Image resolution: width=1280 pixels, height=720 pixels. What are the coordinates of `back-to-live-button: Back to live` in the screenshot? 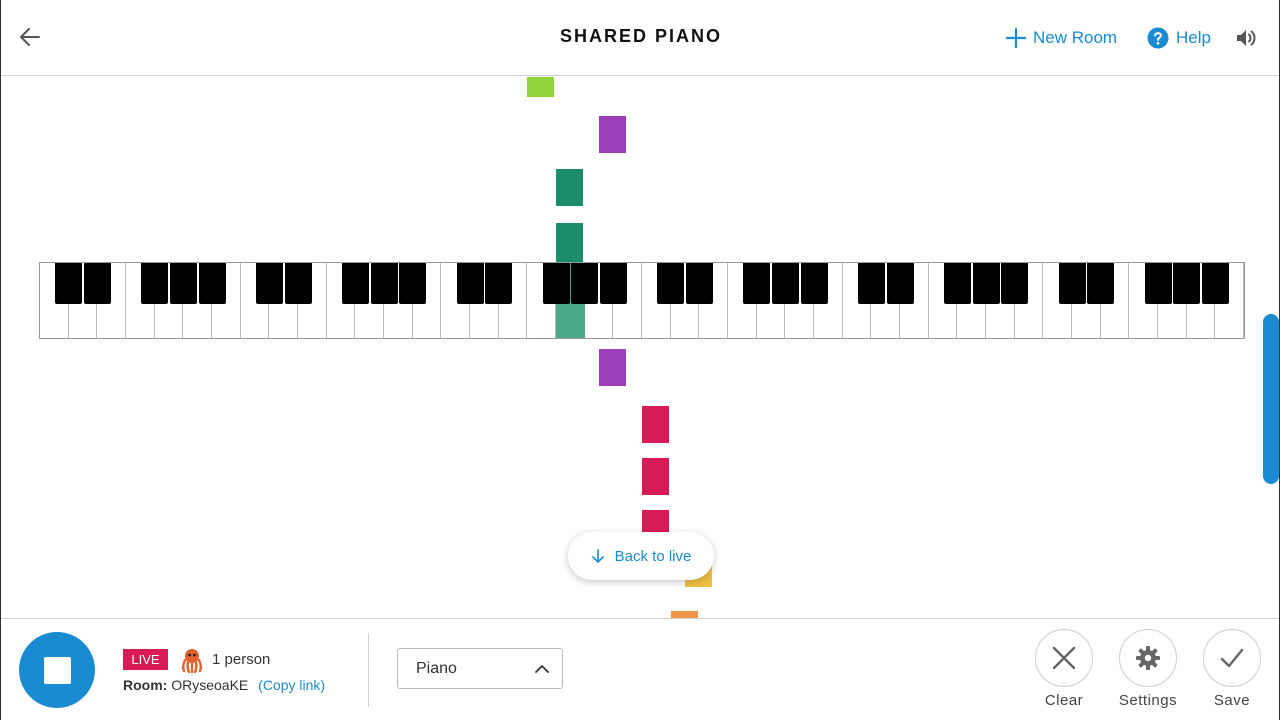 It's located at (641, 556).